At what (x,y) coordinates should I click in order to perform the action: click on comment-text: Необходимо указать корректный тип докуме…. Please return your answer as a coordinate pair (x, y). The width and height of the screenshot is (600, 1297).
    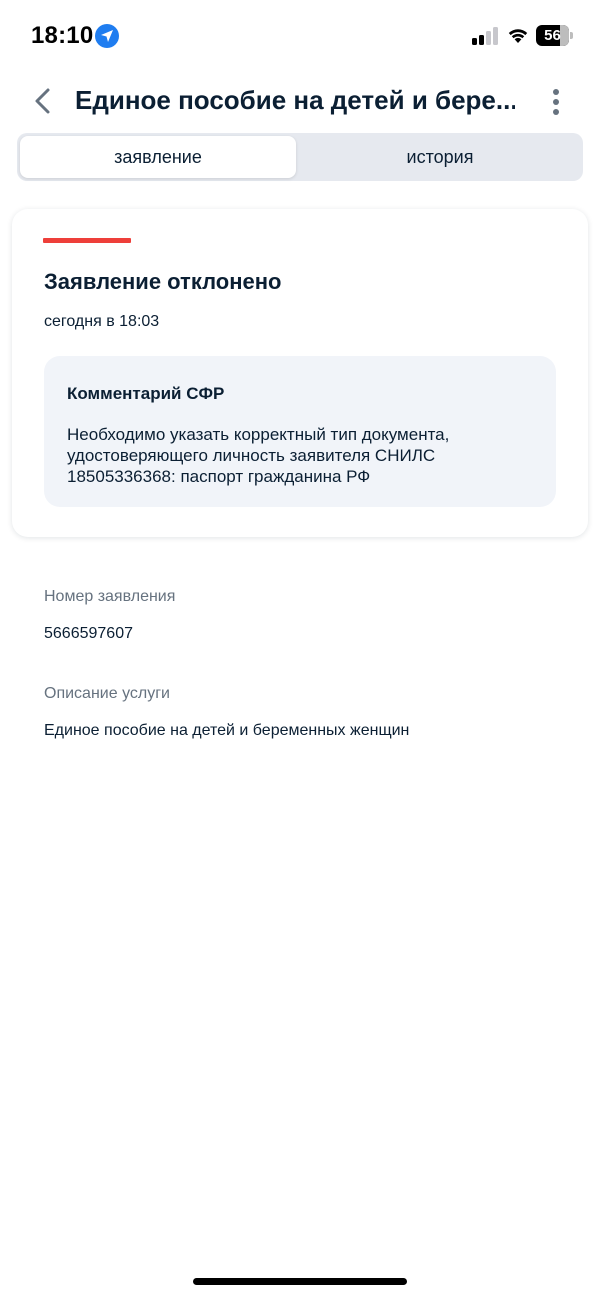
    Looking at the image, I should click on (258, 455).